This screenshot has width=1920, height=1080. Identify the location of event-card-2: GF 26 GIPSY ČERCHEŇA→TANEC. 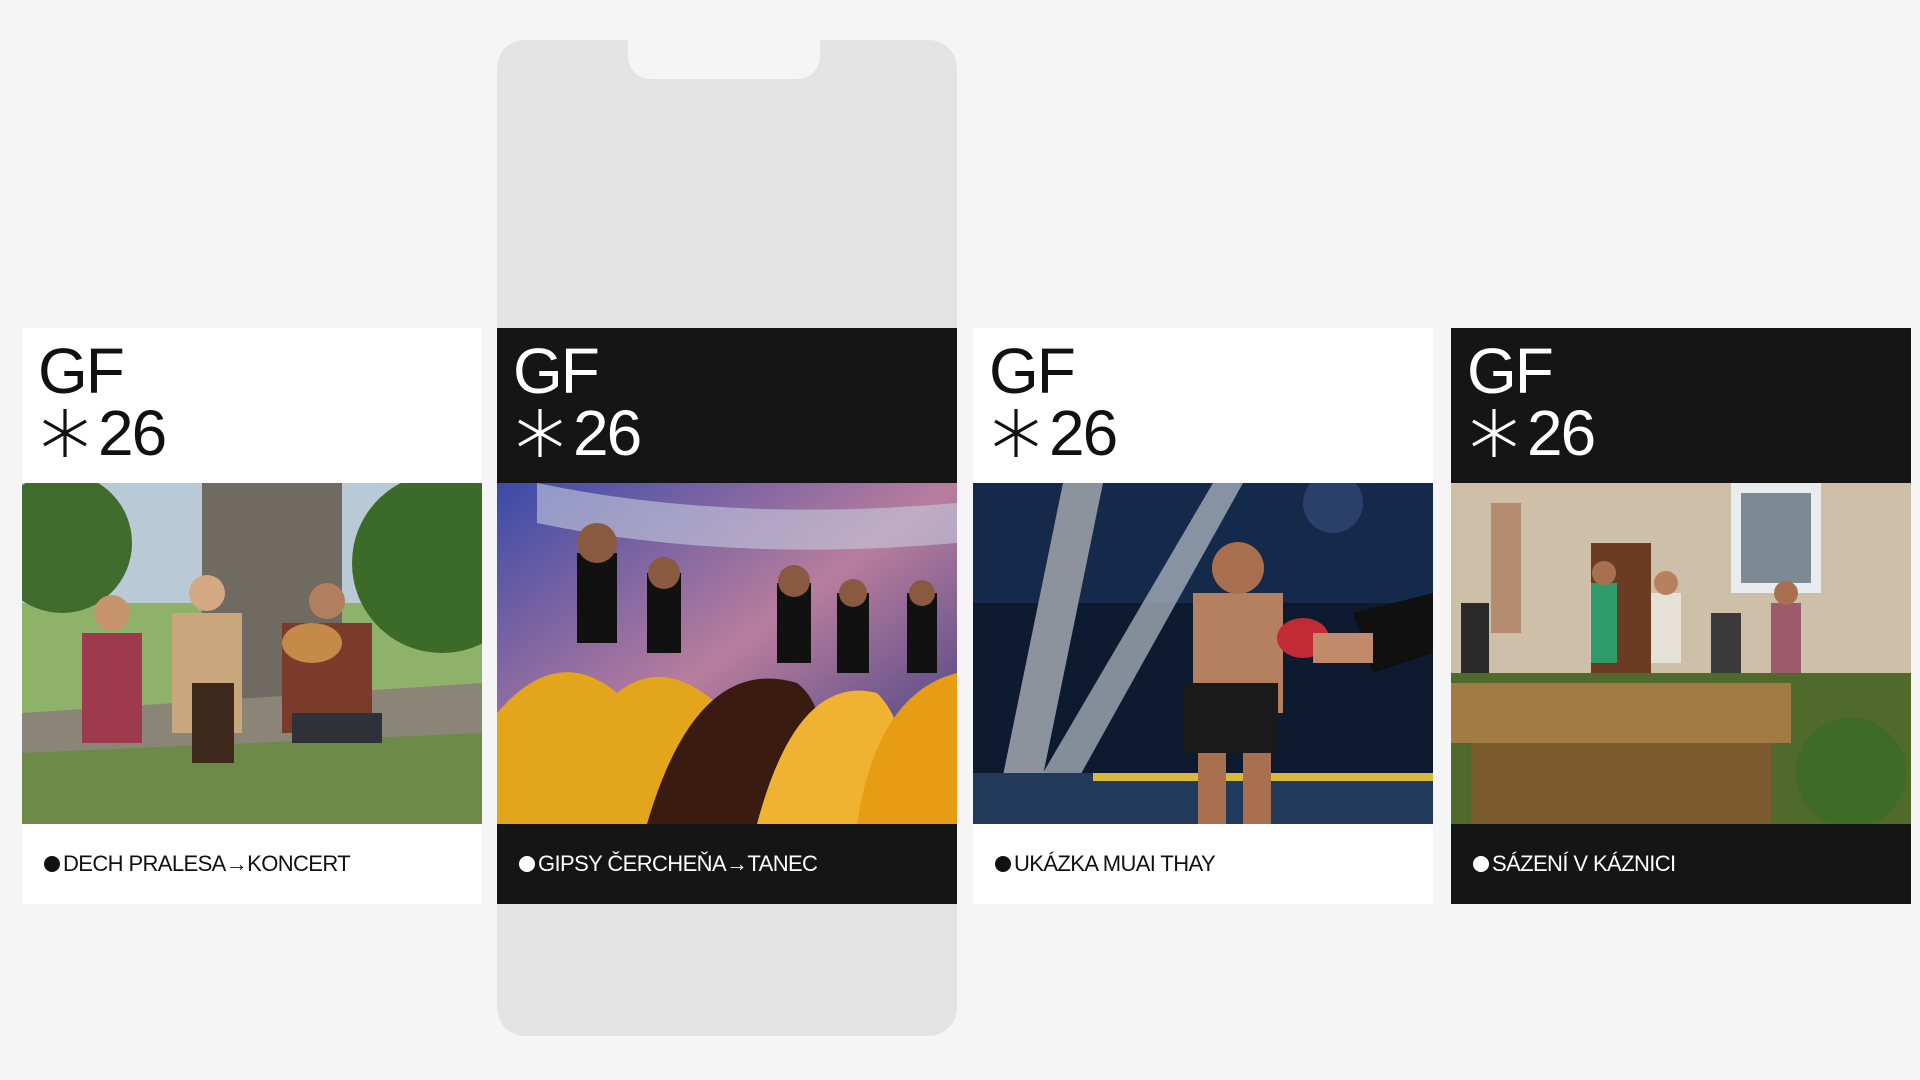
(727, 616).